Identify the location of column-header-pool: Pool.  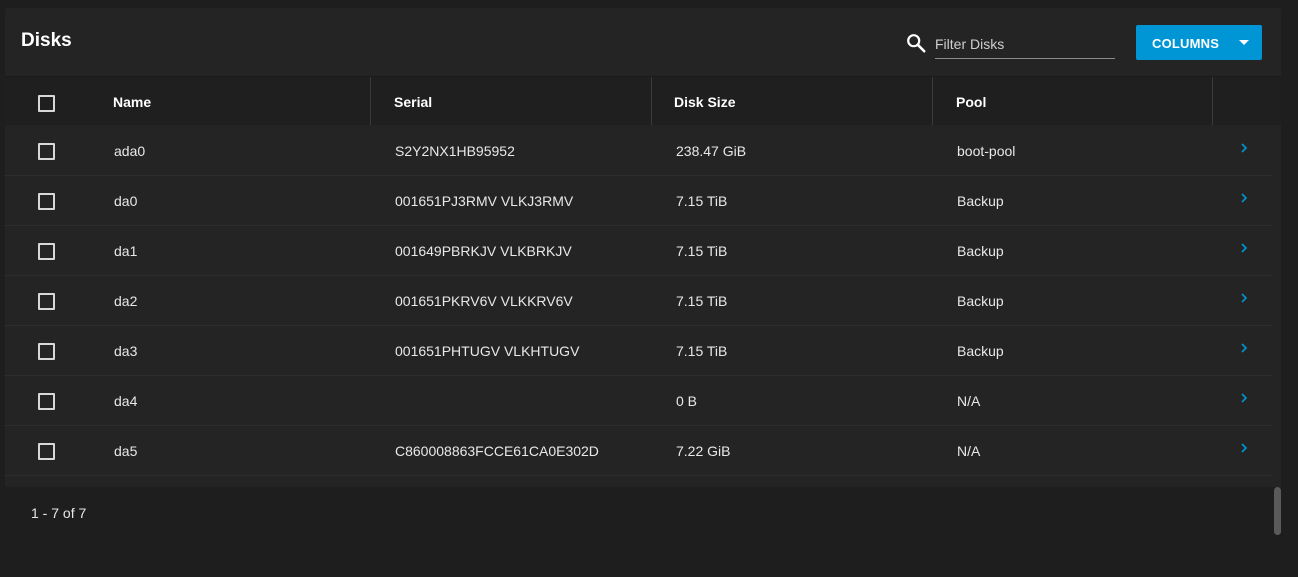
(1073, 101).